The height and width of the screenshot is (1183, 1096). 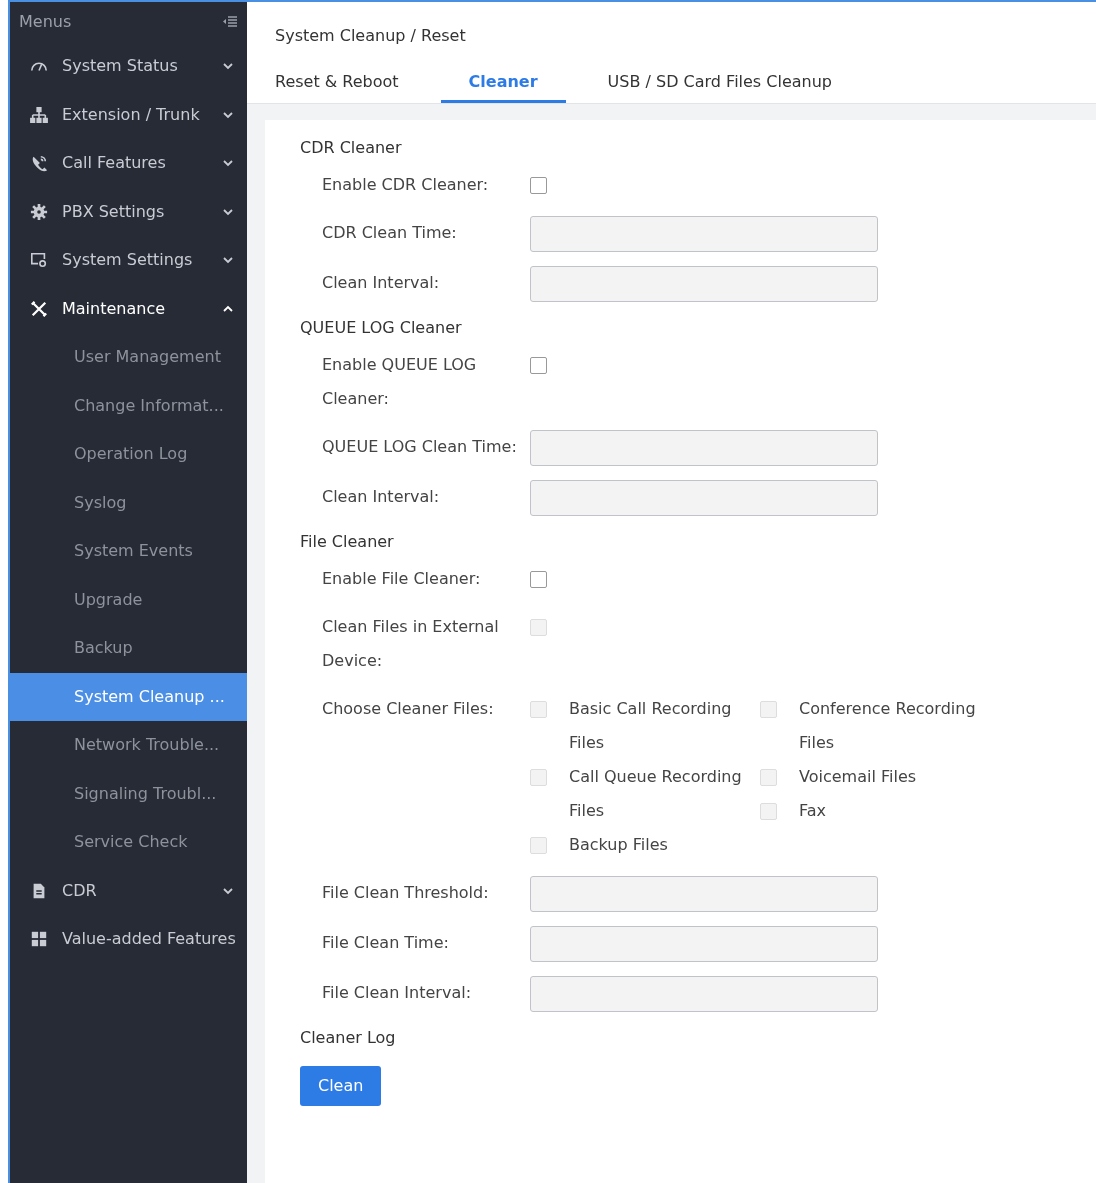 What do you see at coordinates (812, 811) in the screenshot?
I see `option-label: Fax` at bounding box center [812, 811].